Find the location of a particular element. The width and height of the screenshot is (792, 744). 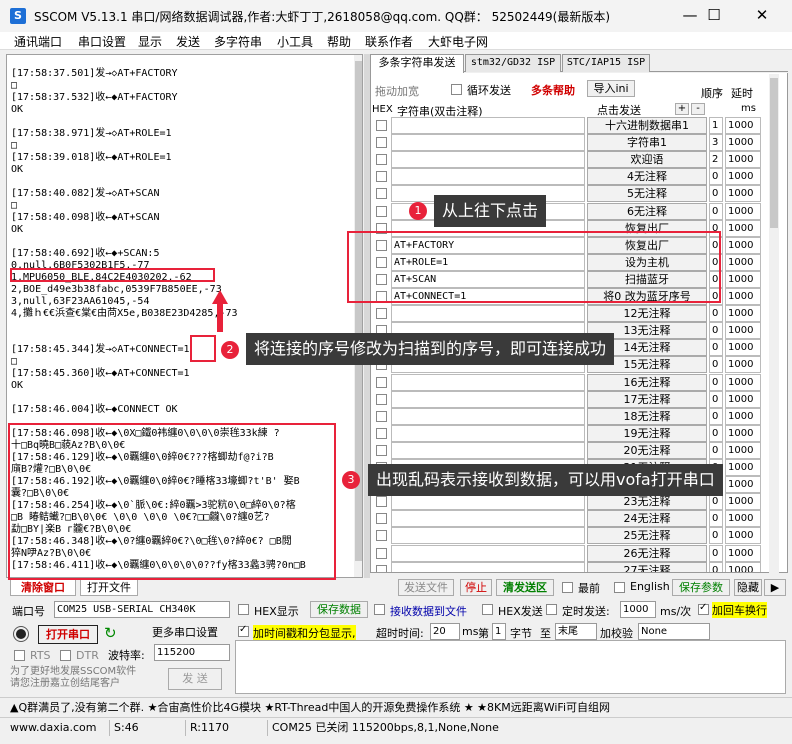

menu-daxia: 大虾电子网 is located at coordinates (458, 41).